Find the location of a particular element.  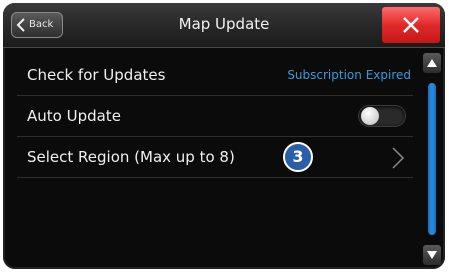

scroll-up-button is located at coordinates (432, 63).